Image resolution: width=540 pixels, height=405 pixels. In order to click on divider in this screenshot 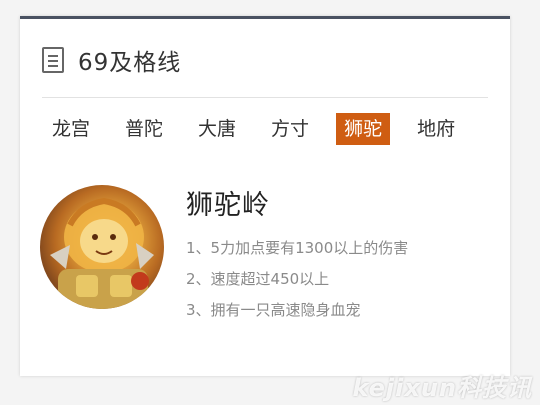, I will do `click(265, 97)`.